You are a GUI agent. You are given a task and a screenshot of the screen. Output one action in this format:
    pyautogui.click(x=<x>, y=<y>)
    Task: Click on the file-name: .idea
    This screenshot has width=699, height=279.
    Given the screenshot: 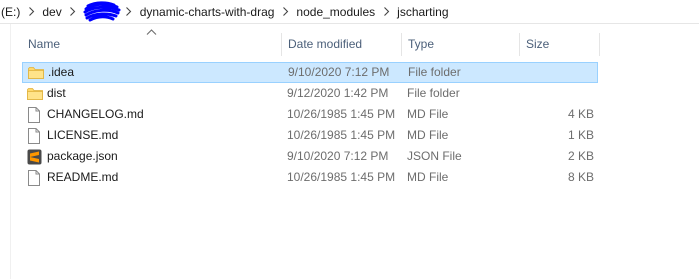 What is the action you would take?
    pyautogui.click(x=61, y=72)
    